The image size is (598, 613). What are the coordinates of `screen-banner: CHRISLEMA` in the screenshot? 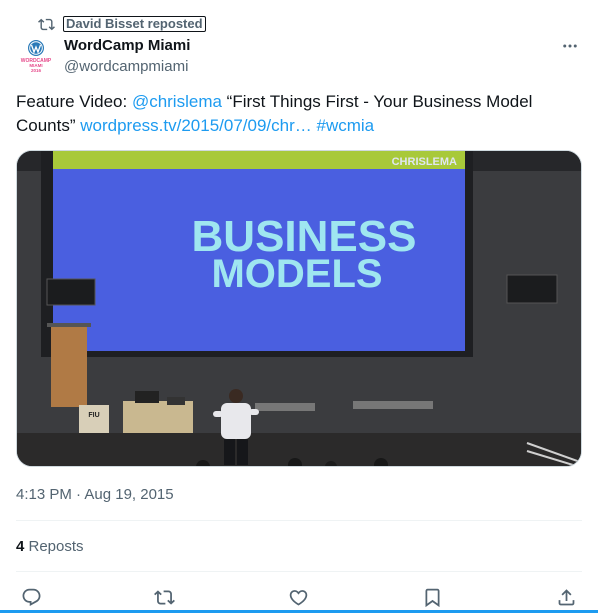 It's located at (424, 162).